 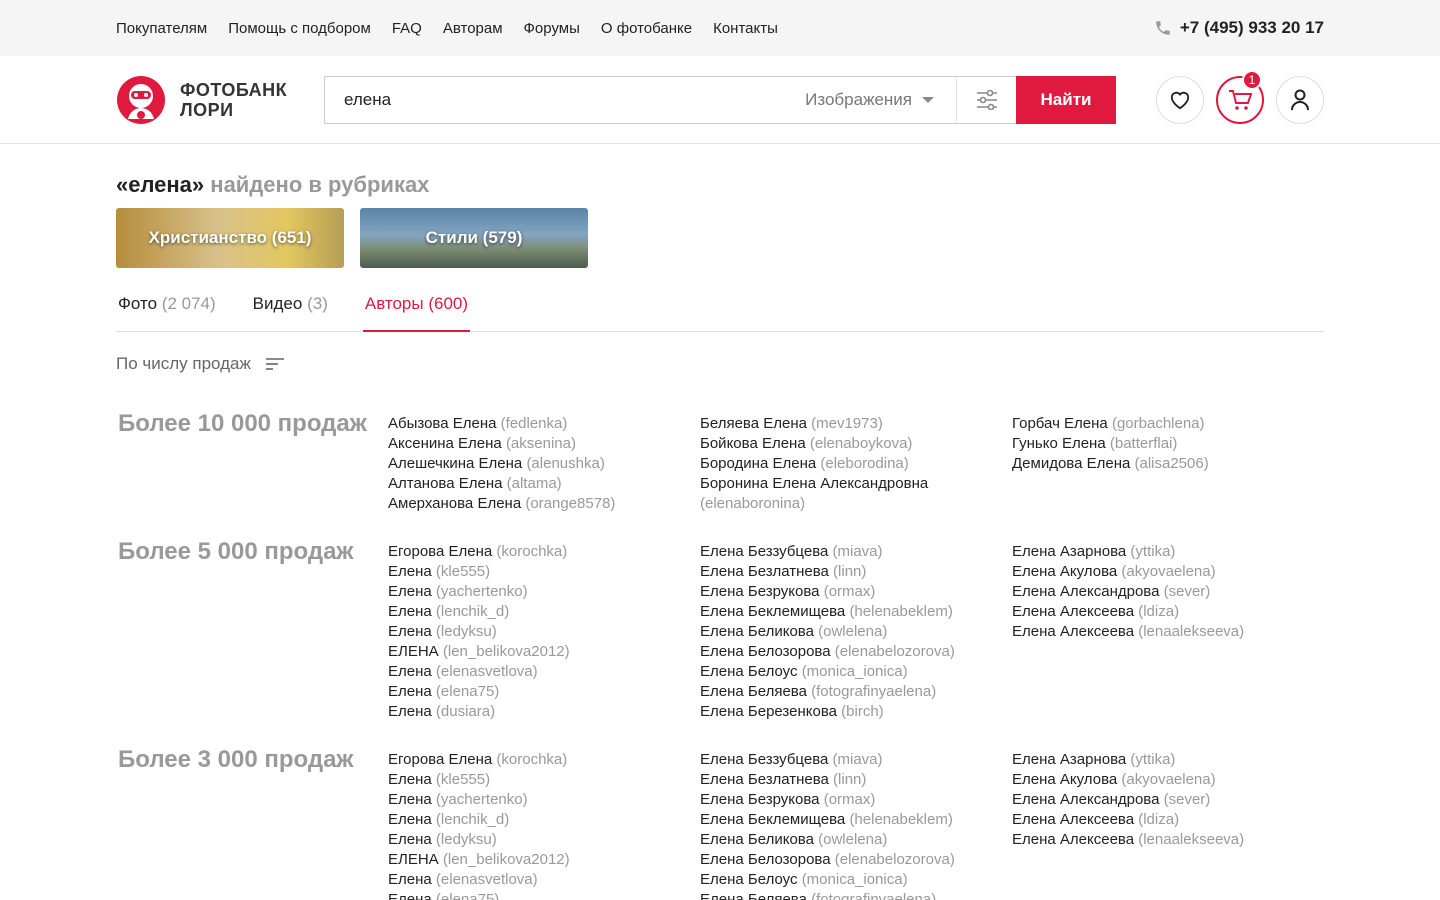 What do you see at coordinates (720, 238) in the screenshot?
I see `rubric-list: Христианство (651) Стили (579)` at bounding box center [720, 238].